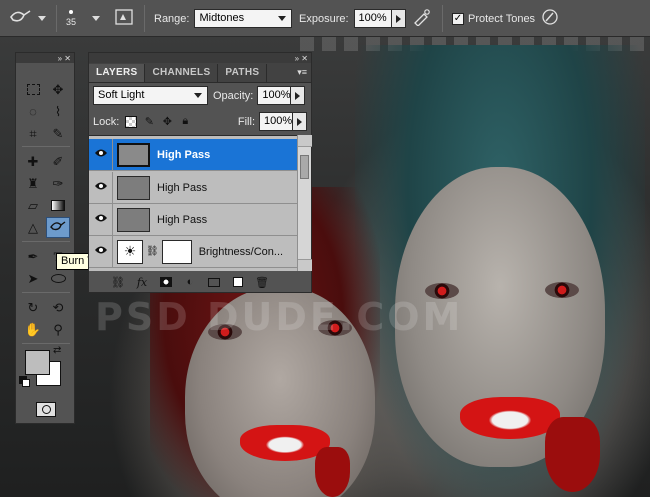  Describe the element at coordinates (33, 307) in the screenshot. I see `3d-rotate-tool: ↻` at that location.